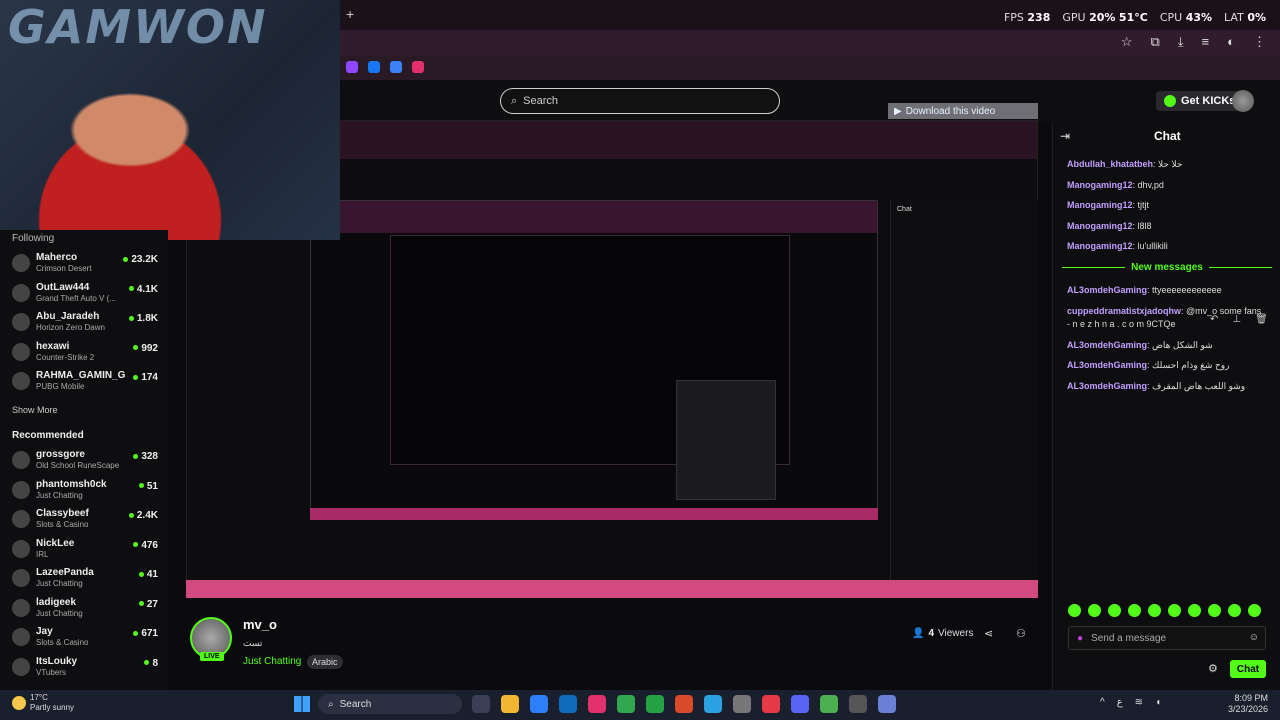 This screenshot has width=1280, height=720. Describe the element at coordinates (87, 493) in the screenshot. I see `channel-row: phantomsh0ck Just Chatting 51` at that location.